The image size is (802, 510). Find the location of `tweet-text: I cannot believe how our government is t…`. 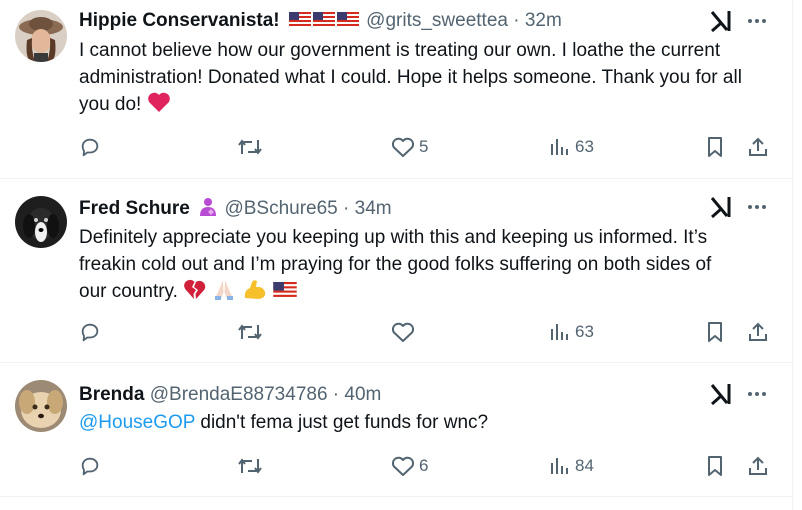

tweet-text: I cannot believe how our government is t… is located at coordinates (414, 77).